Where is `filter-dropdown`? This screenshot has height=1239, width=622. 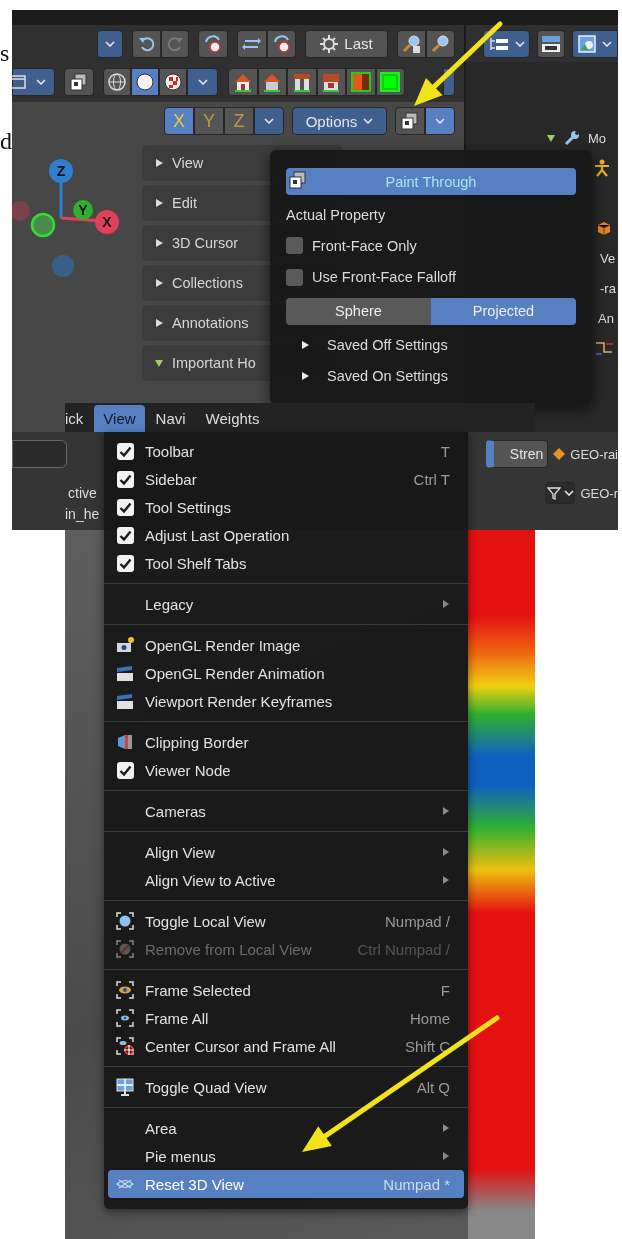
filter-dropdown is located at coordinates (560, 493).